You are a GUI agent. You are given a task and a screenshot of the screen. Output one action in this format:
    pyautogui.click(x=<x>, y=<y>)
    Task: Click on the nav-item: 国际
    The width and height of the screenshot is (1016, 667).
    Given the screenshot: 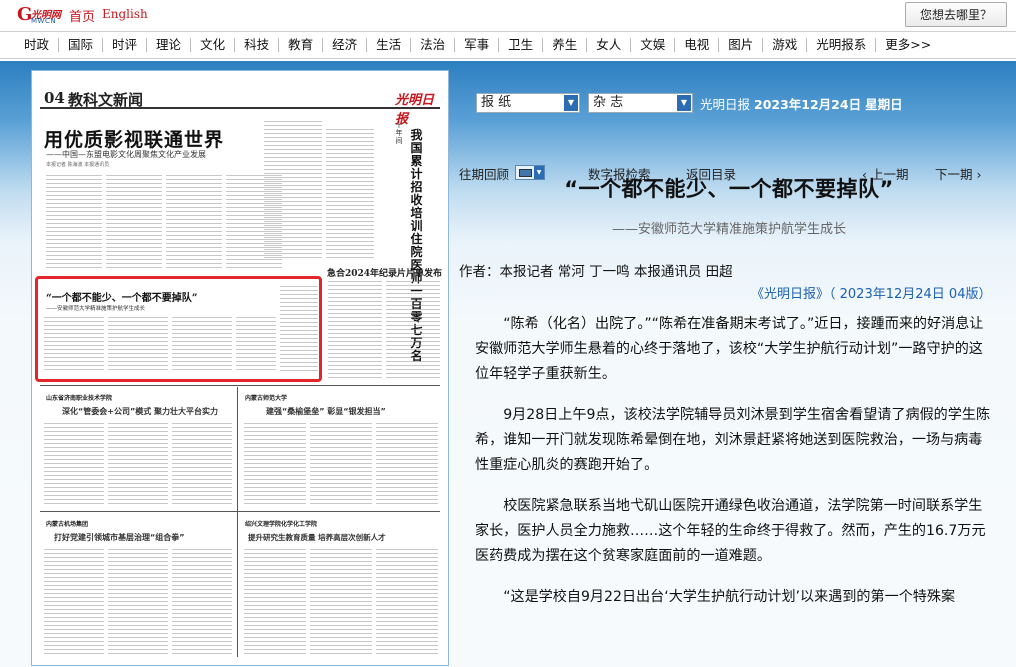 What is the action you would take?
    pyautogui.click(x=81, y=45)
    